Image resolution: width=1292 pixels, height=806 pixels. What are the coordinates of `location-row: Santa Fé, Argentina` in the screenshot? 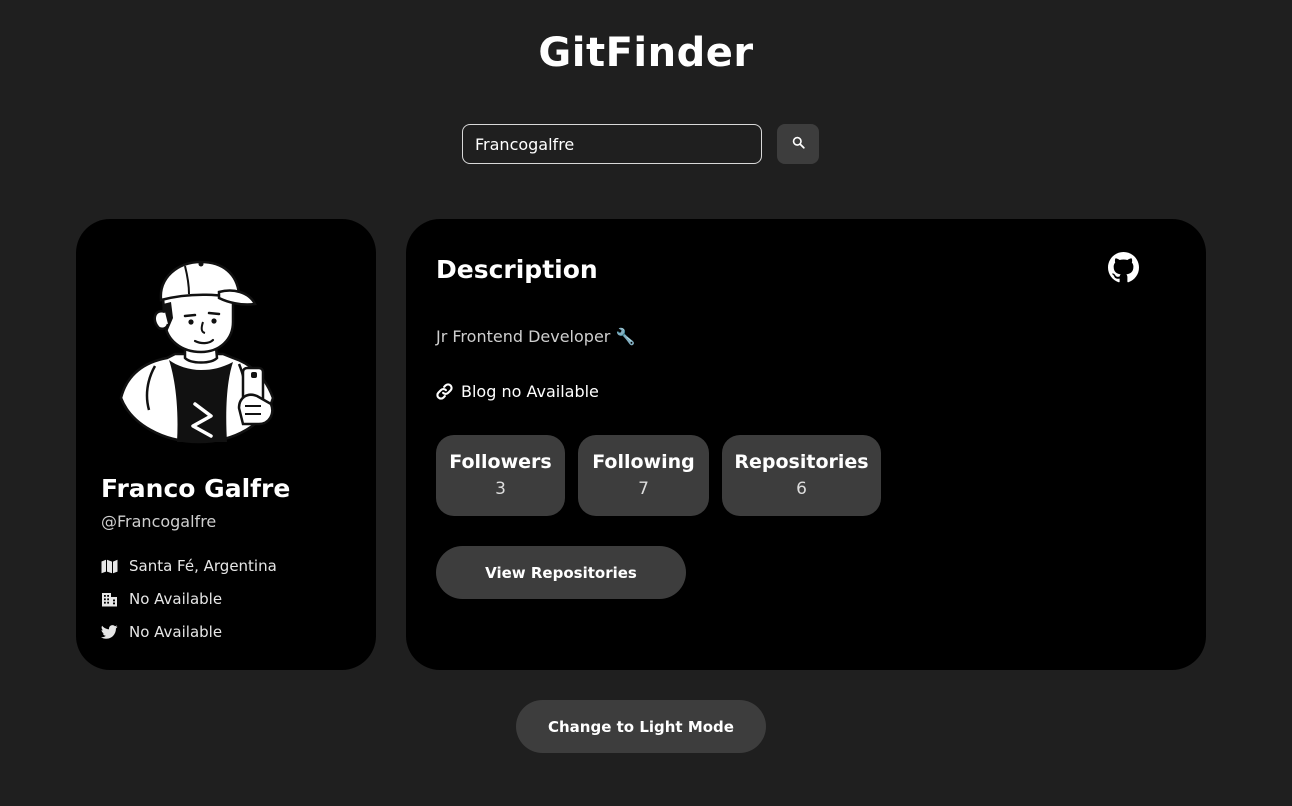 It's located at (189, 566).